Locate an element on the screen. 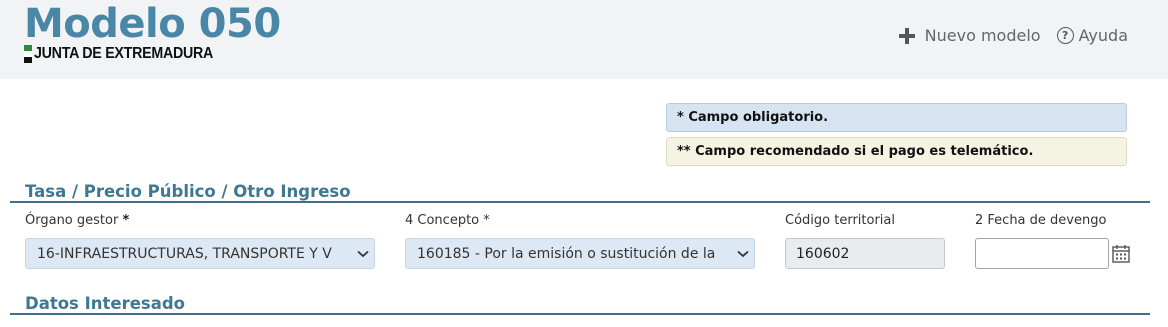 The width and height of the screenshot is (1168, 327). new-model-label: Nuevo modelo is located at coordinates (982, 35).